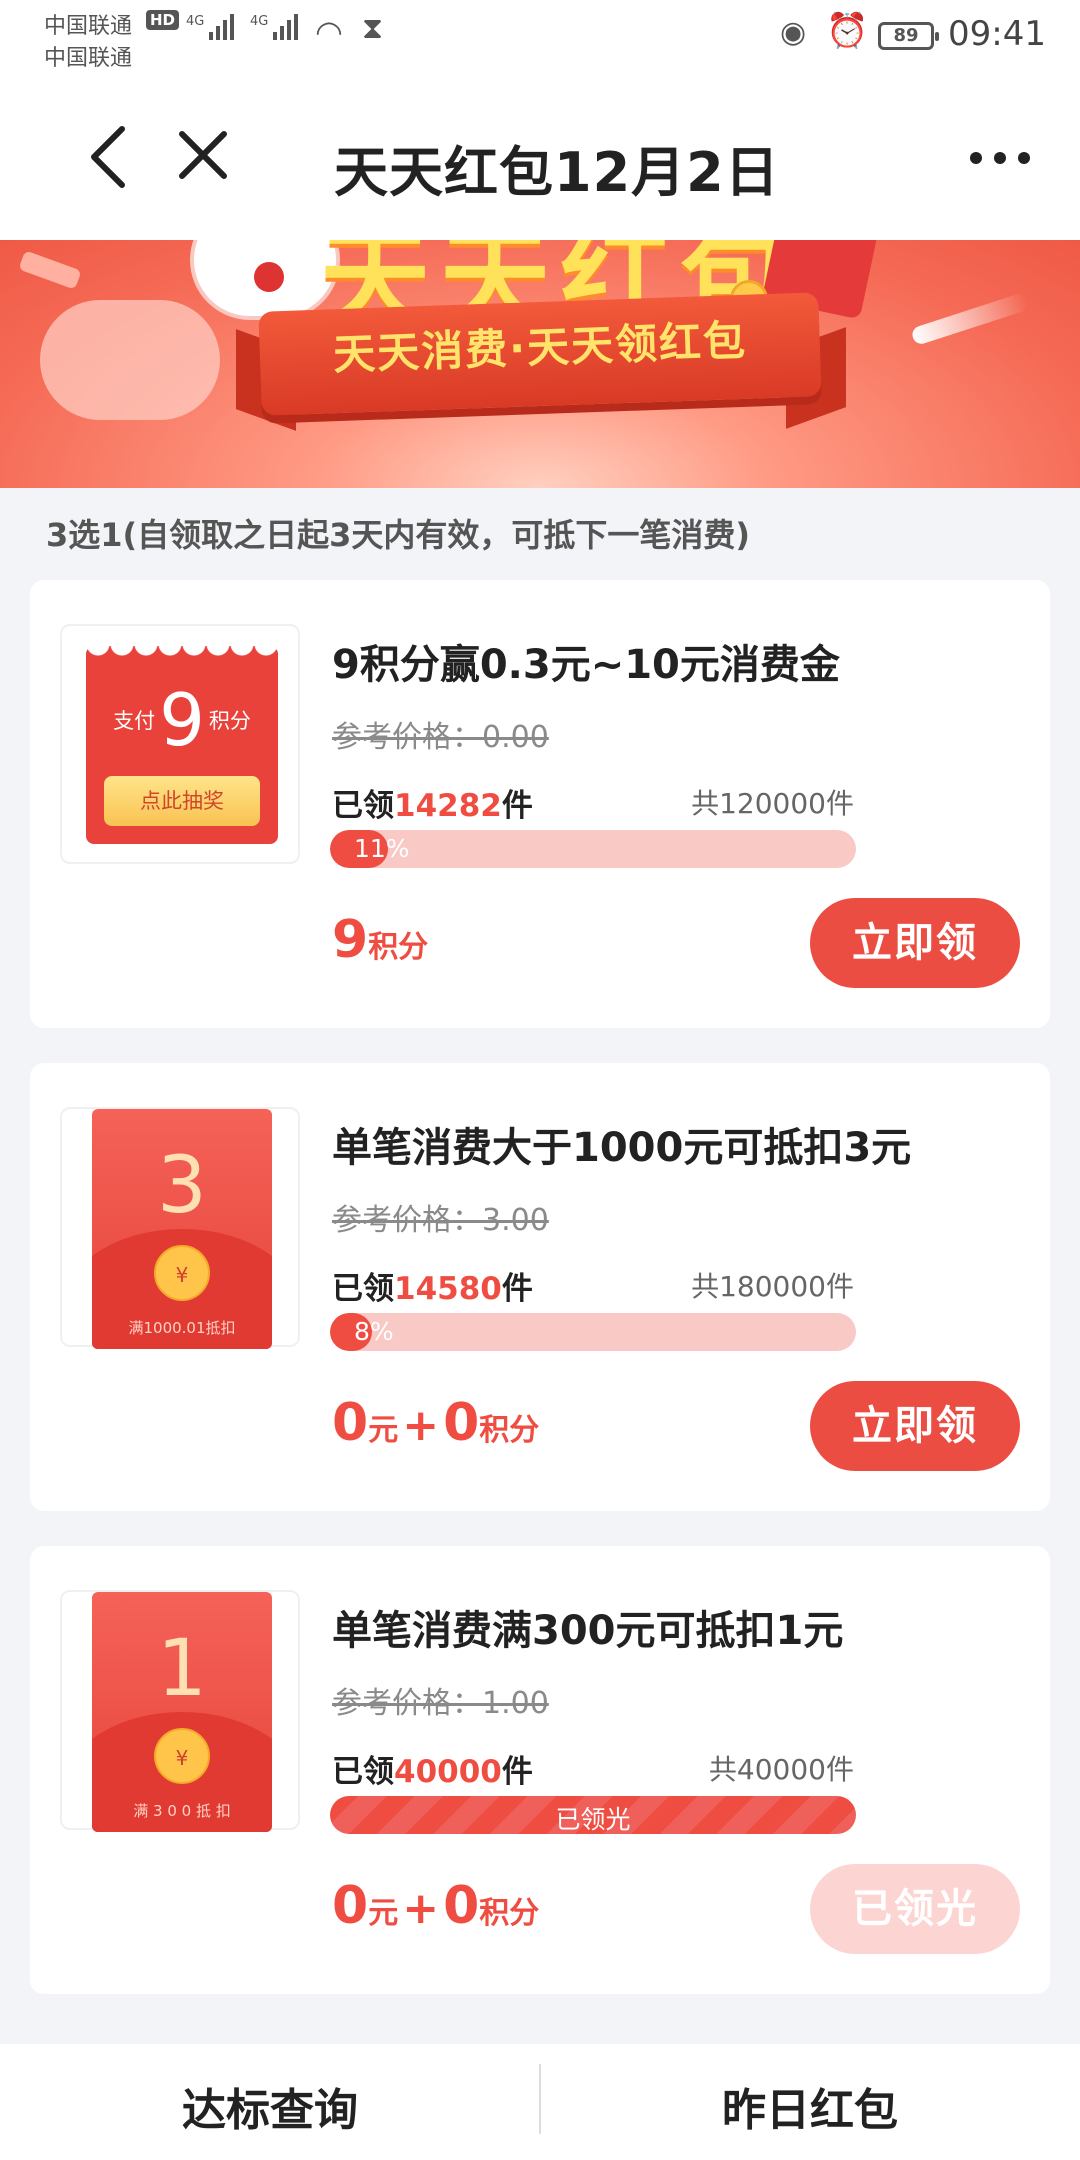  Describe the element at coordinates (440, 1220) in the screenshot. I see `reference-price: 参考价格：3.00` at that location.